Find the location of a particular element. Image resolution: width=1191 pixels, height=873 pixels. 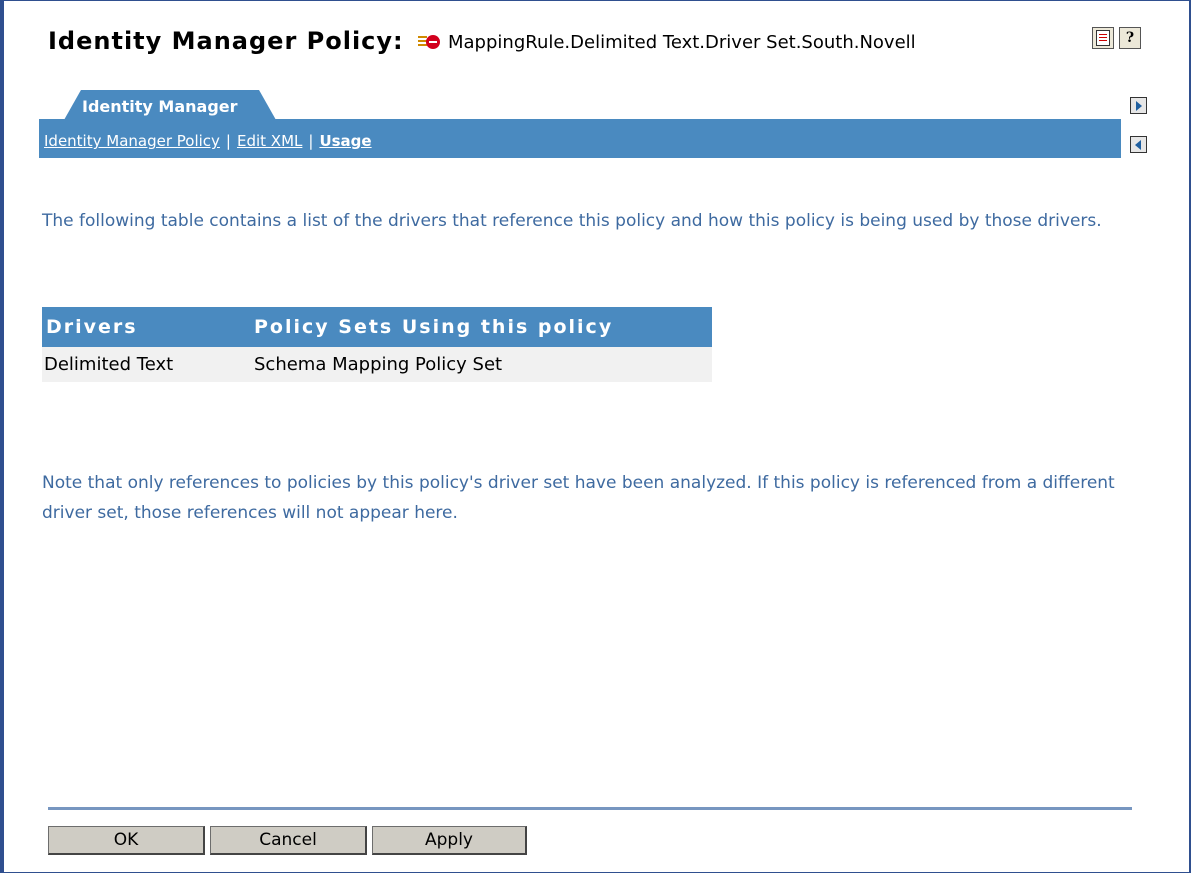

cell-driver: Delimited Text is located at coordinates (143, 364).